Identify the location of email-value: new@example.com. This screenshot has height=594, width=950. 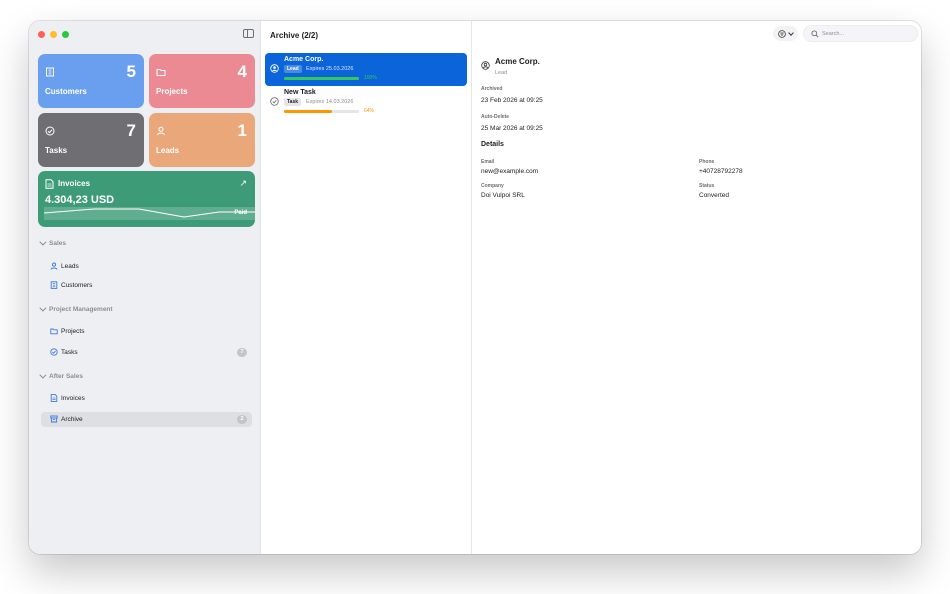
(510, 171).